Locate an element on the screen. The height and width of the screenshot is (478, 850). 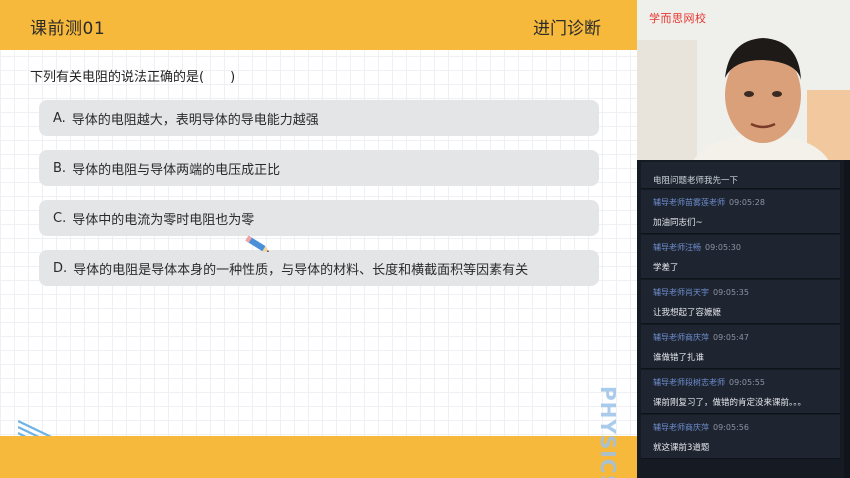
pencil-cursor-icon is located at coordinates (257, 243).